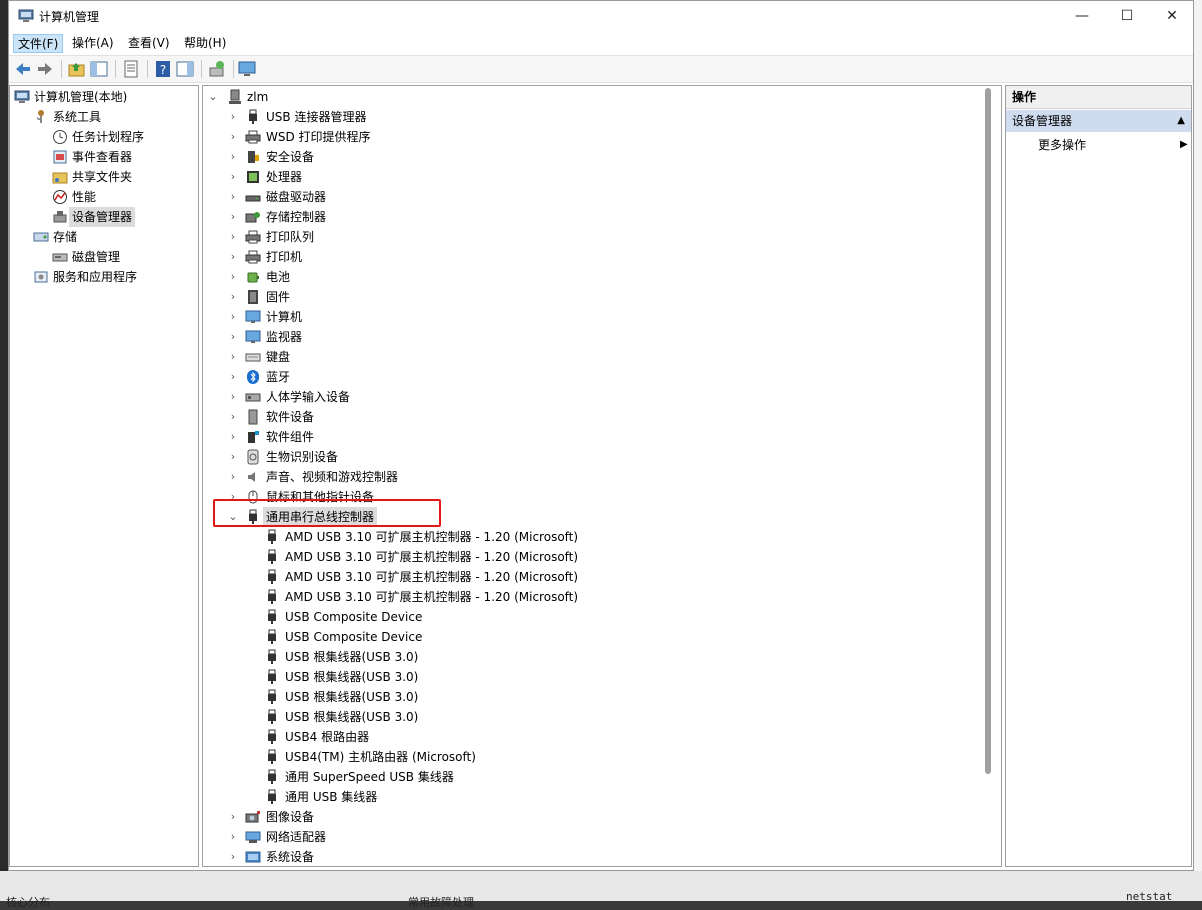 This screenshot has width=1202, height=910. I want to click on scan-hardware-icon, so click(217, 69).